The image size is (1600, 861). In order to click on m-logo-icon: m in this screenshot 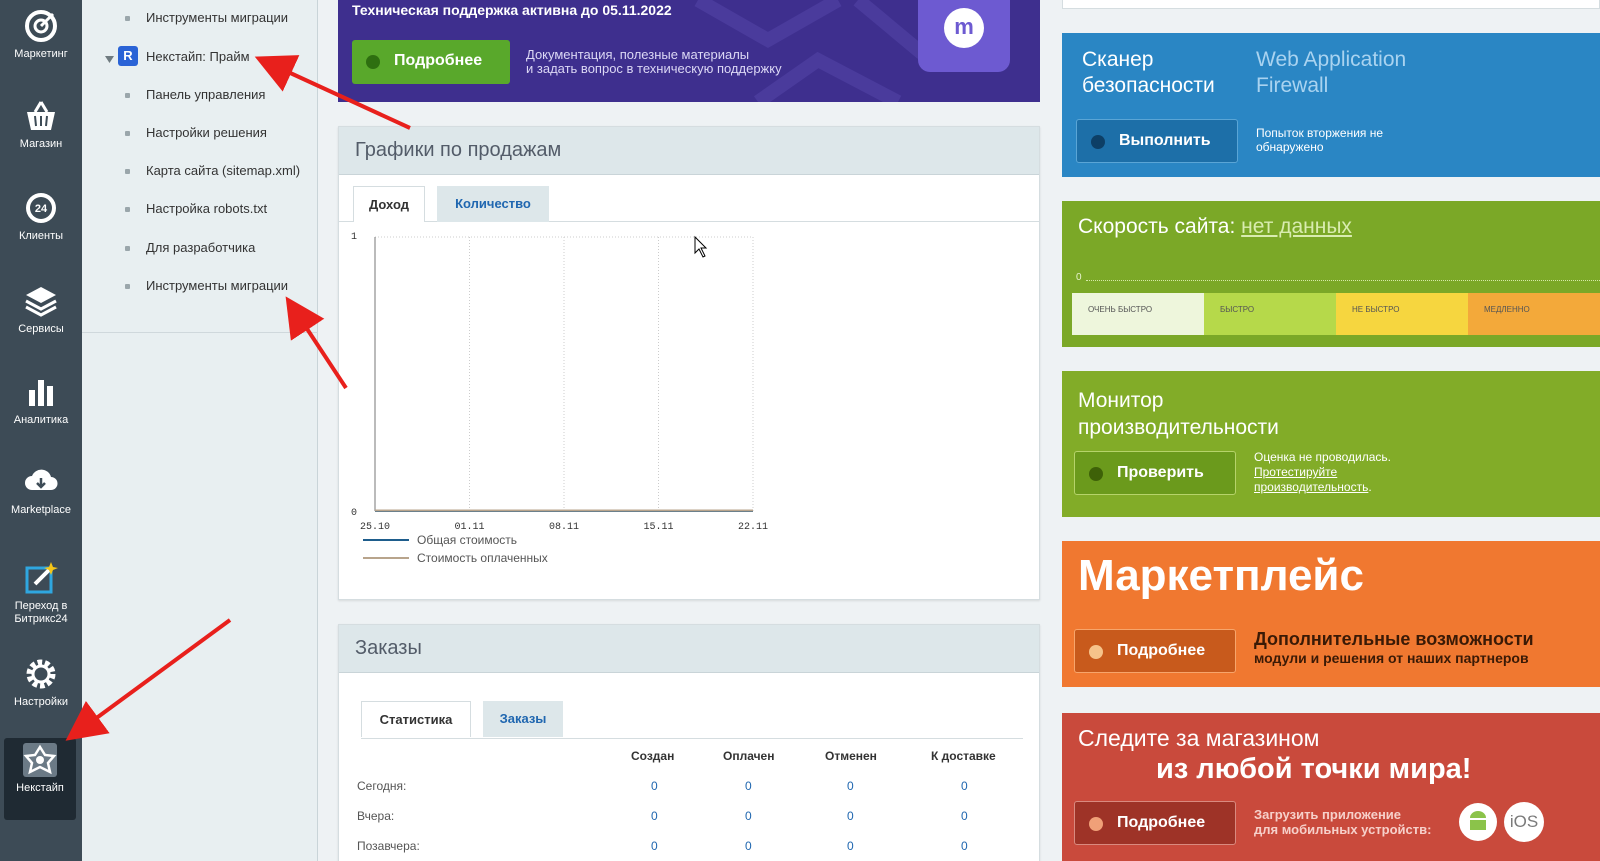, I will do `click(964, 28)`.